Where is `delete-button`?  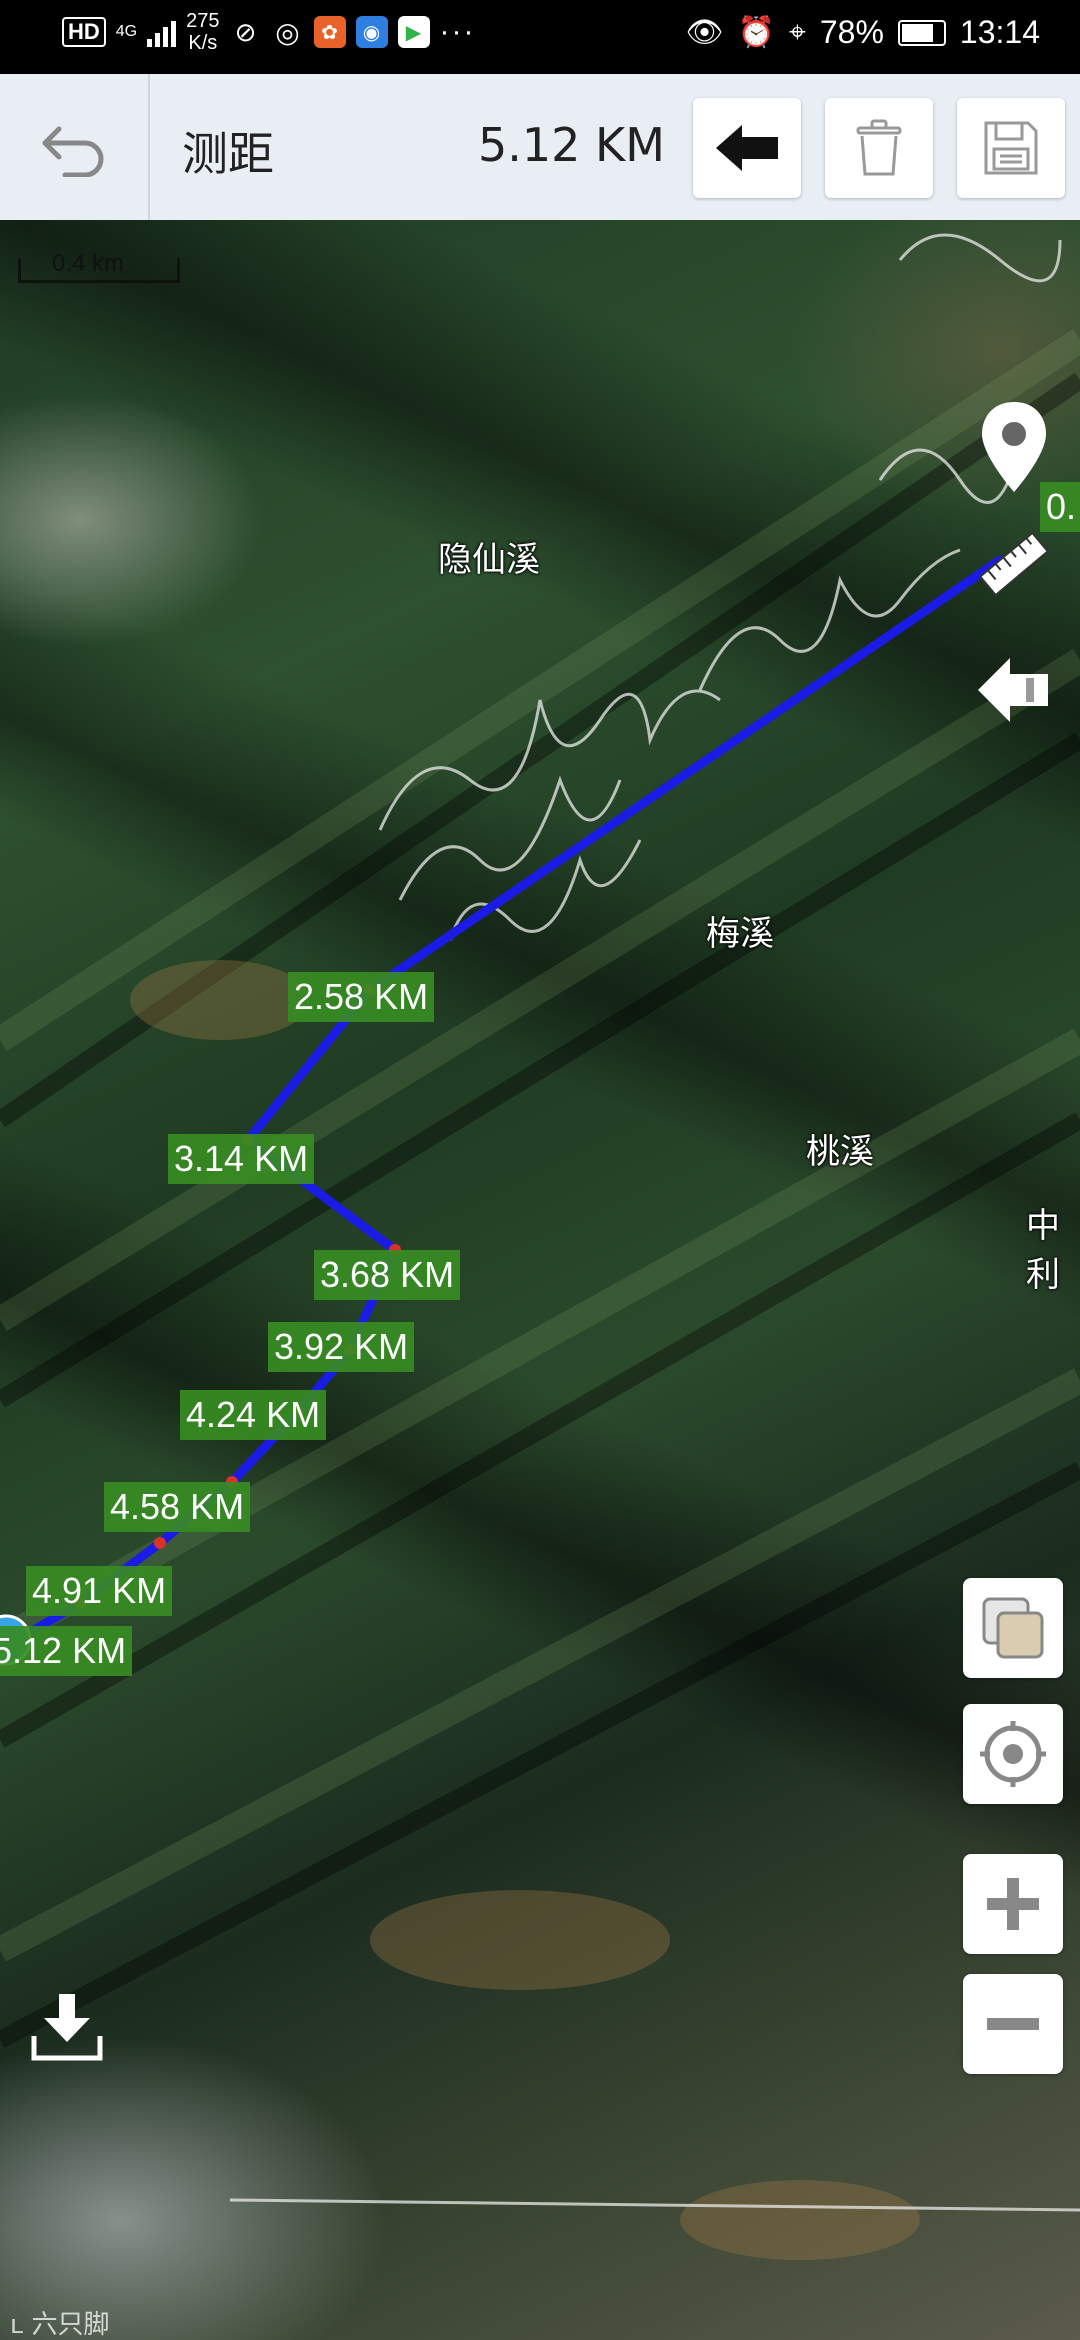 delete-button is located at coordinates (879, 148).